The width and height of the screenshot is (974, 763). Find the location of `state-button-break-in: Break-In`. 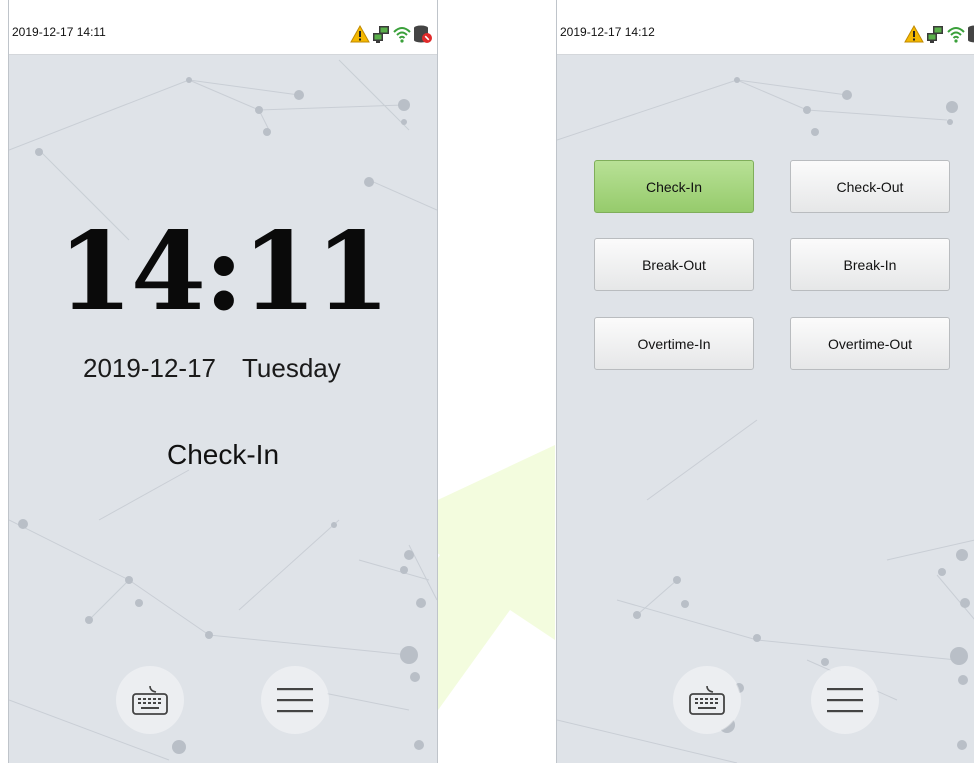

state-button-break-in: Break-In is located at coordinates (870, 264).